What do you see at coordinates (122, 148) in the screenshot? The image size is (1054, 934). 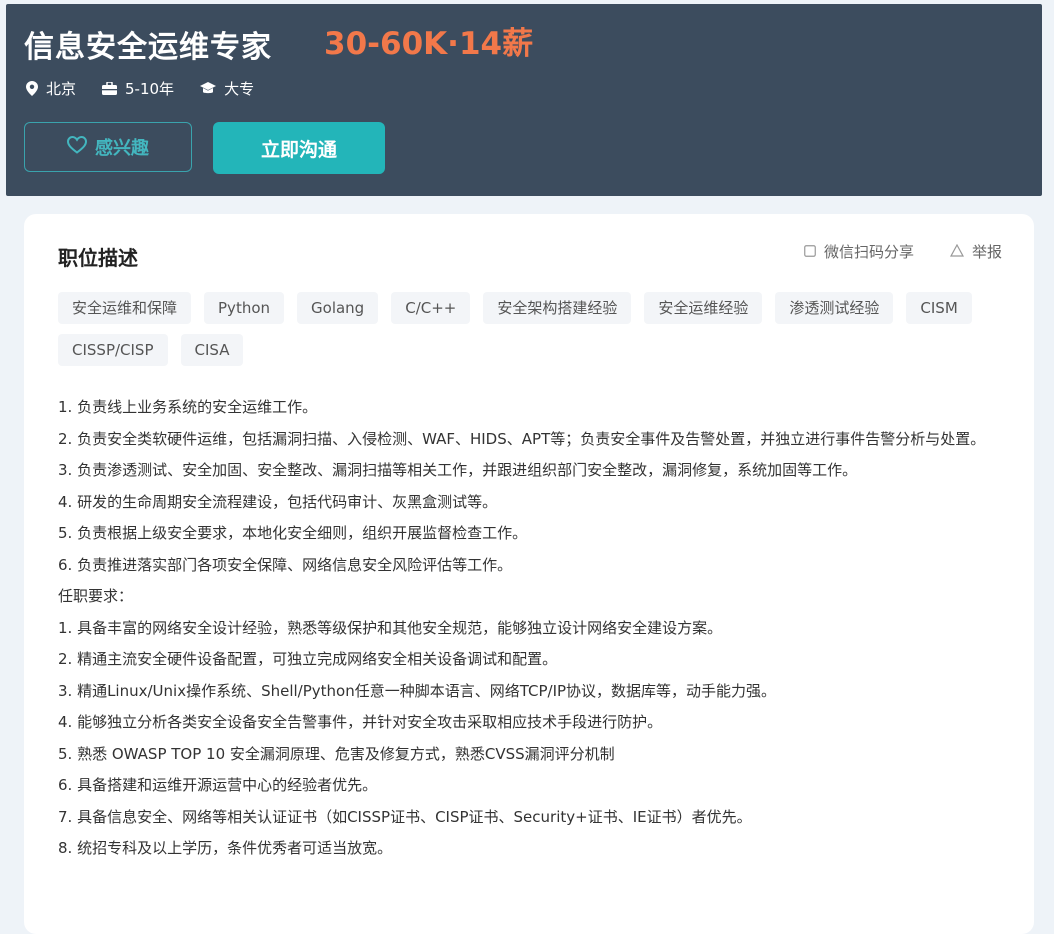 I see `interest-label: 感兴趣` at bounding box center [122, 148].